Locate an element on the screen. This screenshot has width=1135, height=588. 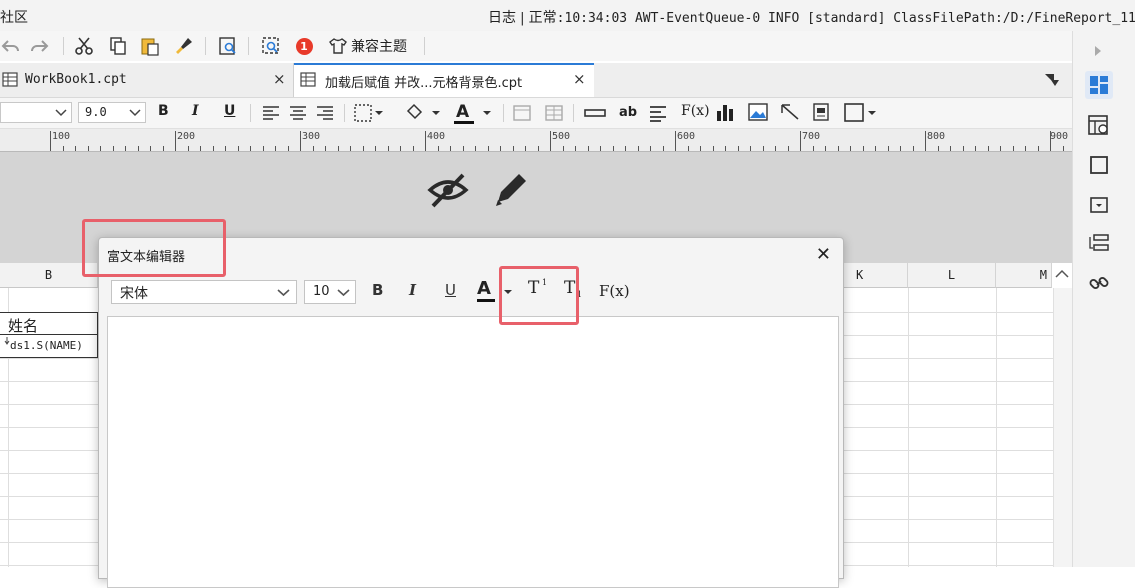
insert-image-icon is located at coordinates (758, 112).